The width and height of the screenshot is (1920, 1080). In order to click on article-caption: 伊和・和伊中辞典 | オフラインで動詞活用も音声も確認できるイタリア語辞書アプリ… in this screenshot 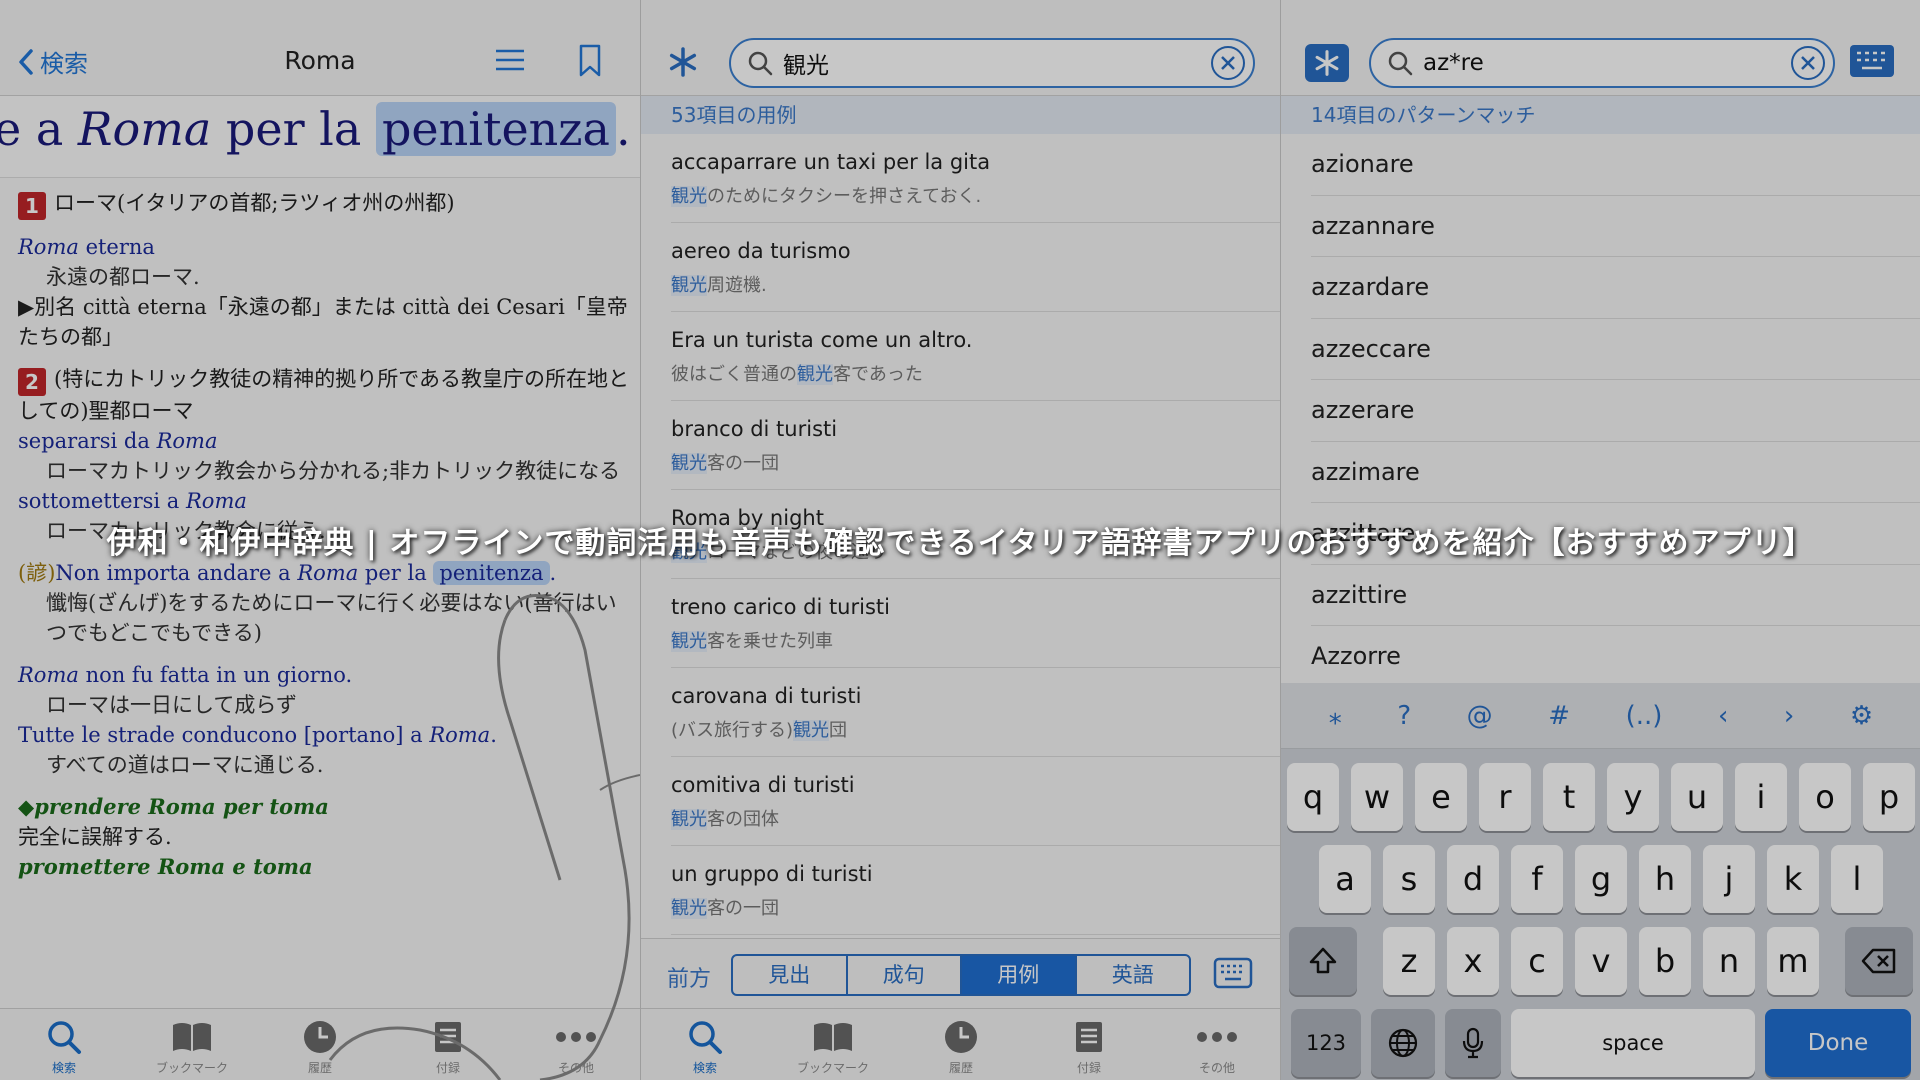, I will do `click(960, 543)`.